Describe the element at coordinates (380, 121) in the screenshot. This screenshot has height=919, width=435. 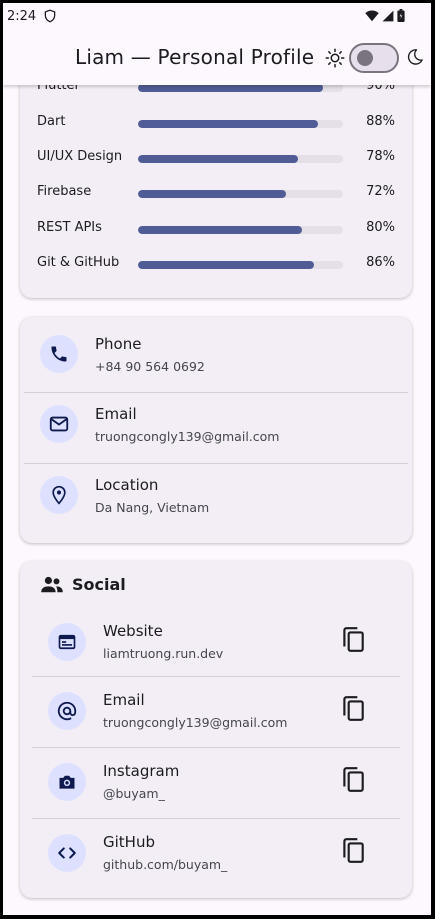
I see `skill-percent: 88%` at that location.